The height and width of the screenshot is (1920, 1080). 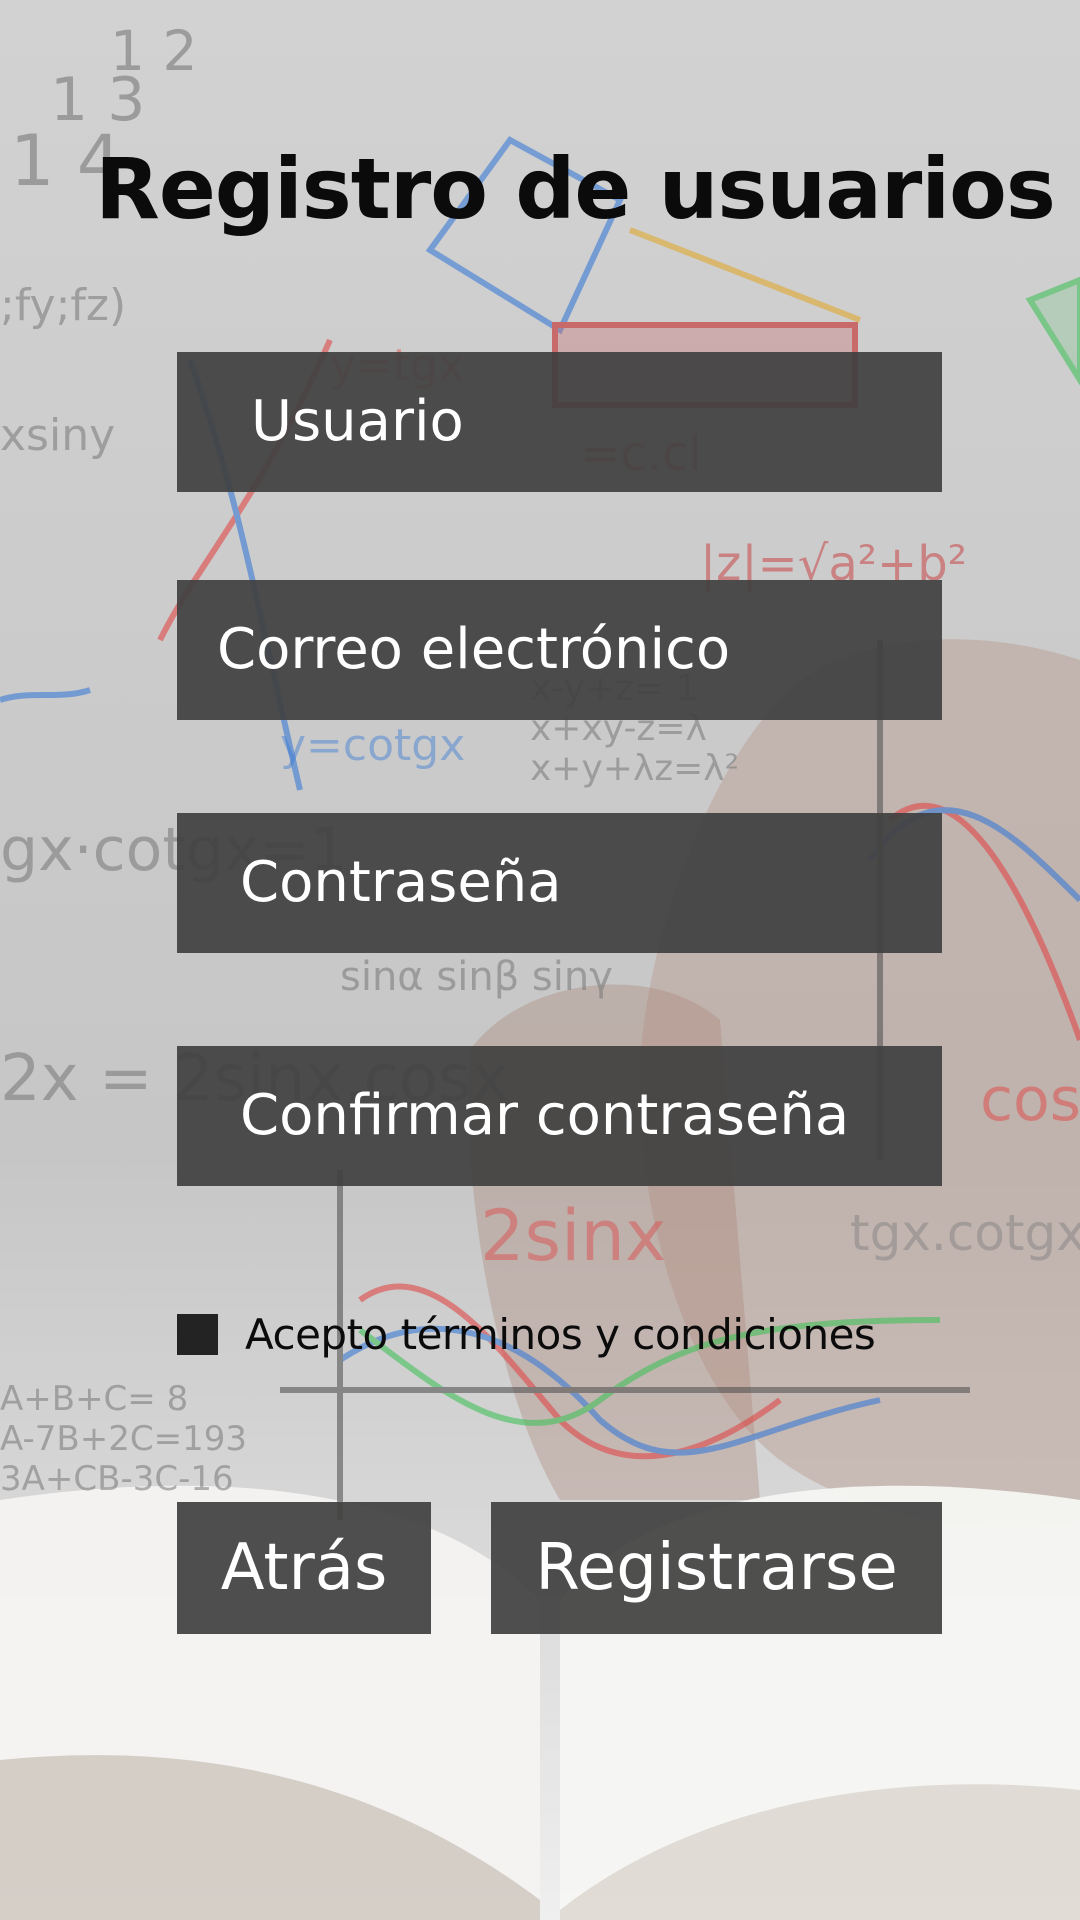 What do you see at coordinates (476, 977) in the screenshot?
I see `svg-text: sinα sinβ sinγ` at bounding box center [476, 977].